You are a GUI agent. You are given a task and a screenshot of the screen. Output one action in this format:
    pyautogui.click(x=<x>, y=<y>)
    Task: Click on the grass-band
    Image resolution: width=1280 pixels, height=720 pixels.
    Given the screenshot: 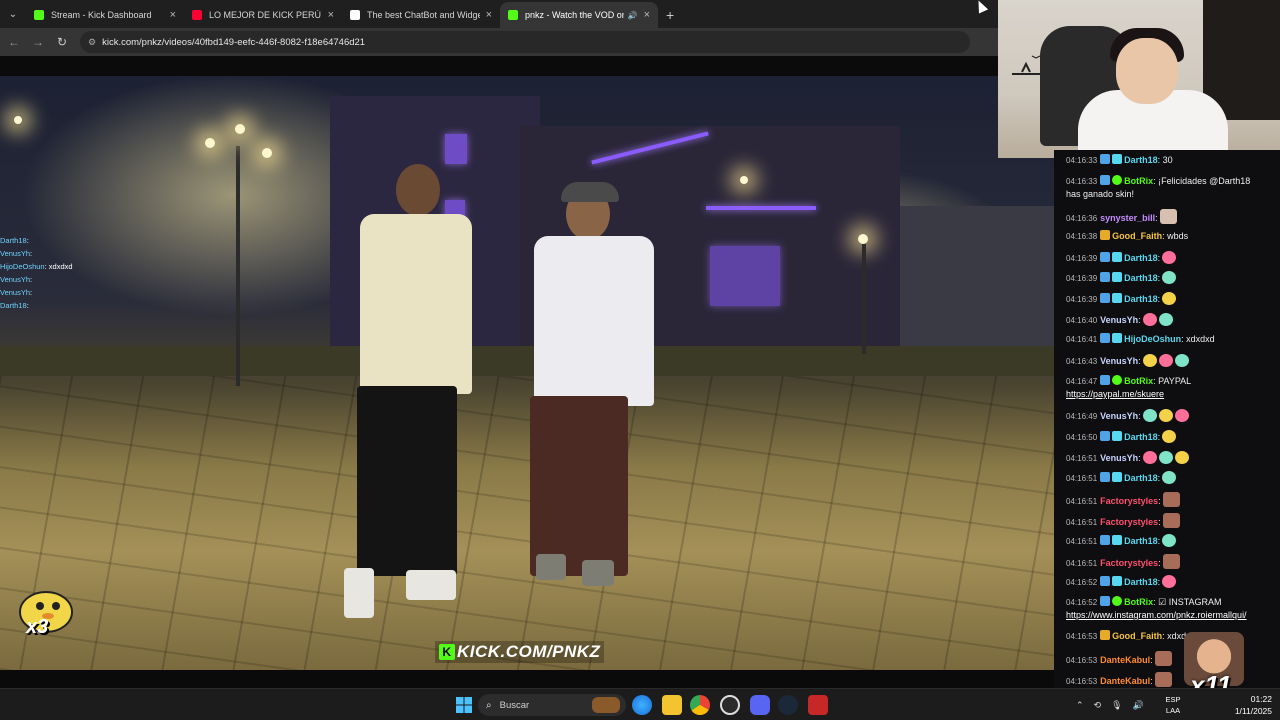 What is the action you would take?
    pyautogui.click(x=527, y=361)
    